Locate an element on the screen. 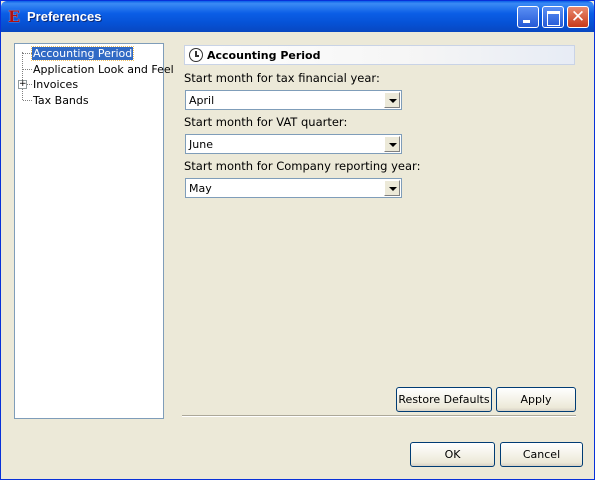 This screenshot has height=480, width=595. tree-item-label: Invoices is located at coordinates (56, 84).